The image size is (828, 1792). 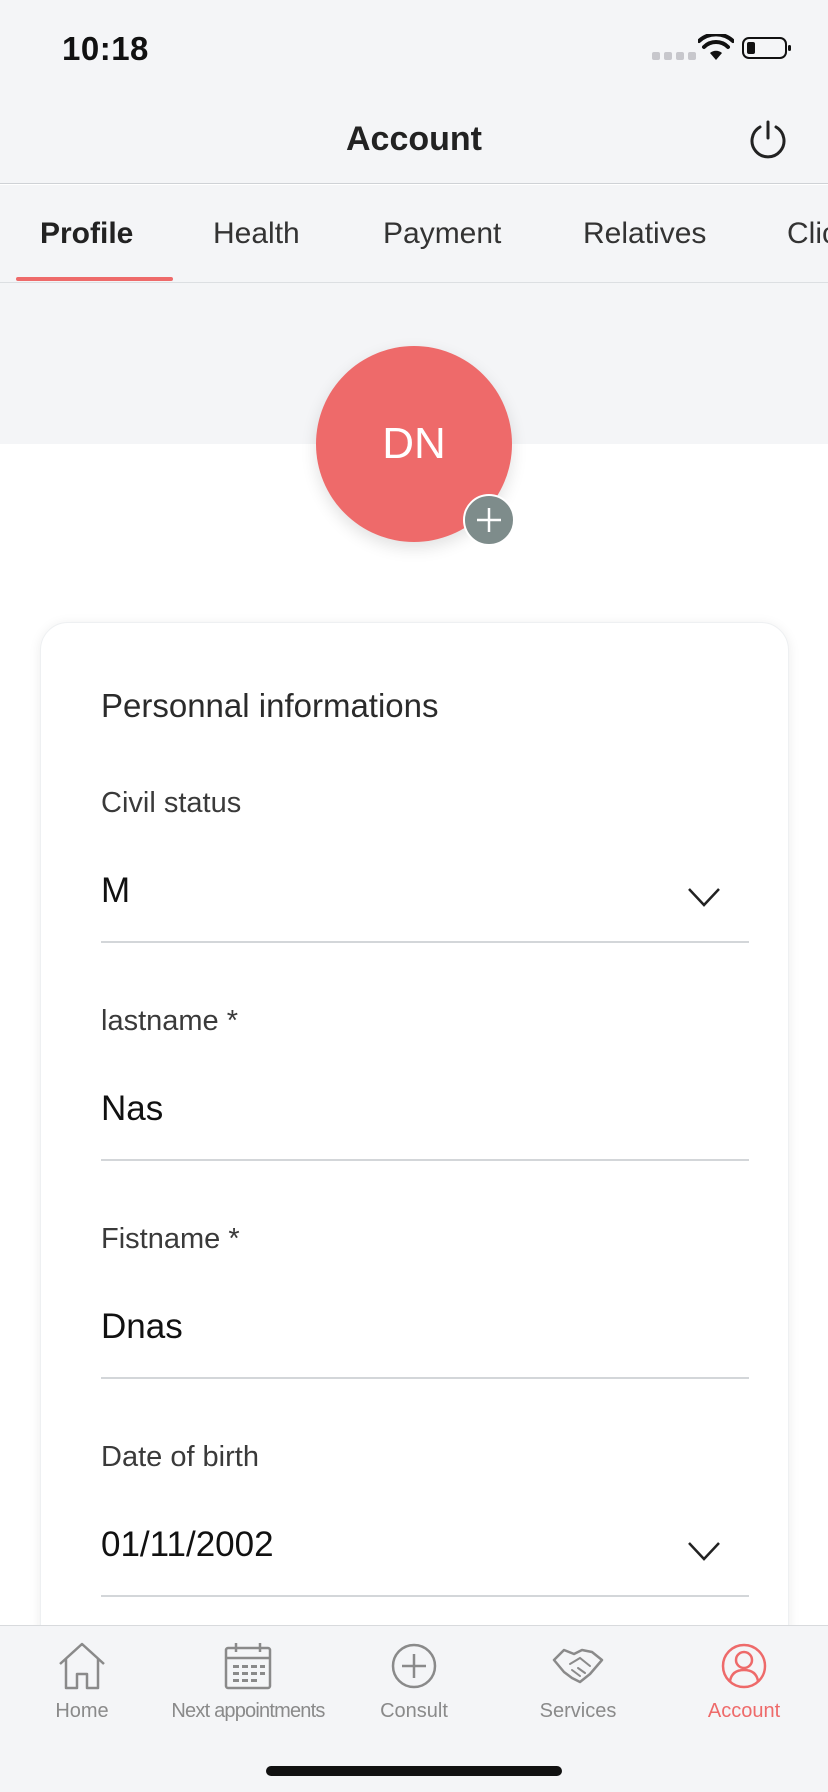 I want to click on tabbar-item-services: Services, so click(x=578, y=1686).